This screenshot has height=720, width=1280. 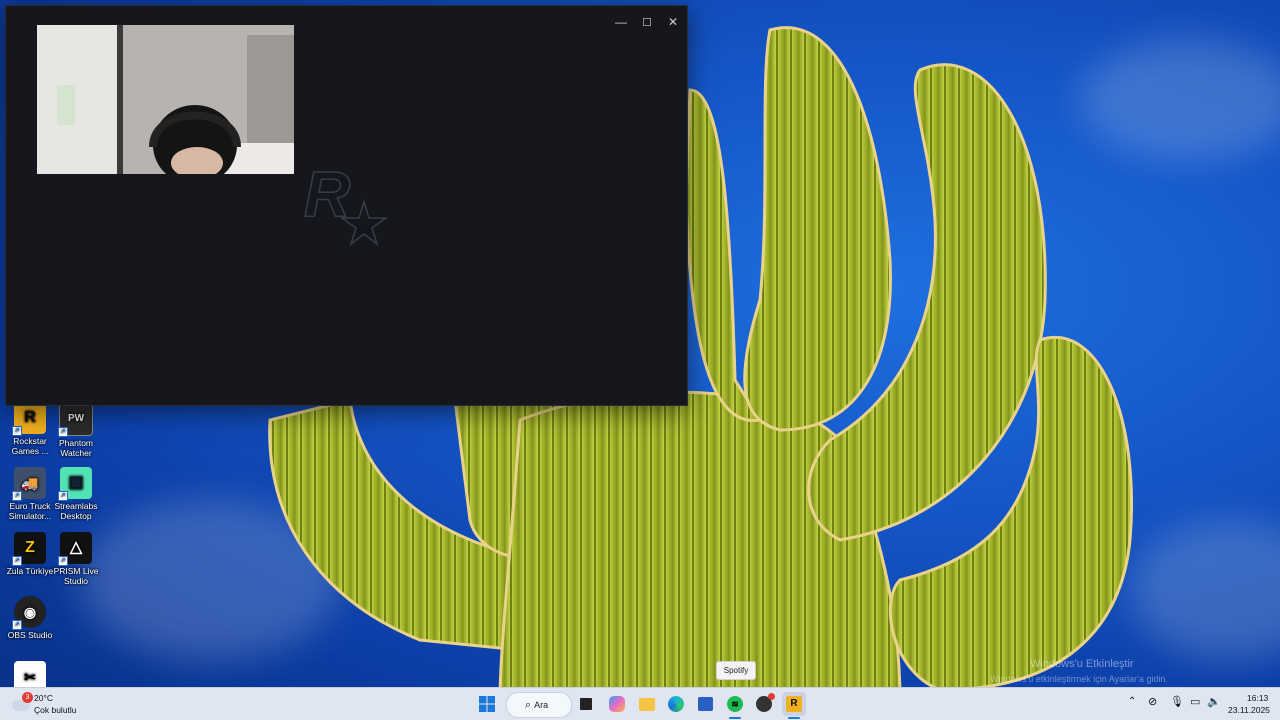 I want to click on spotify-icon: ≋, so click(x=735, y=704).